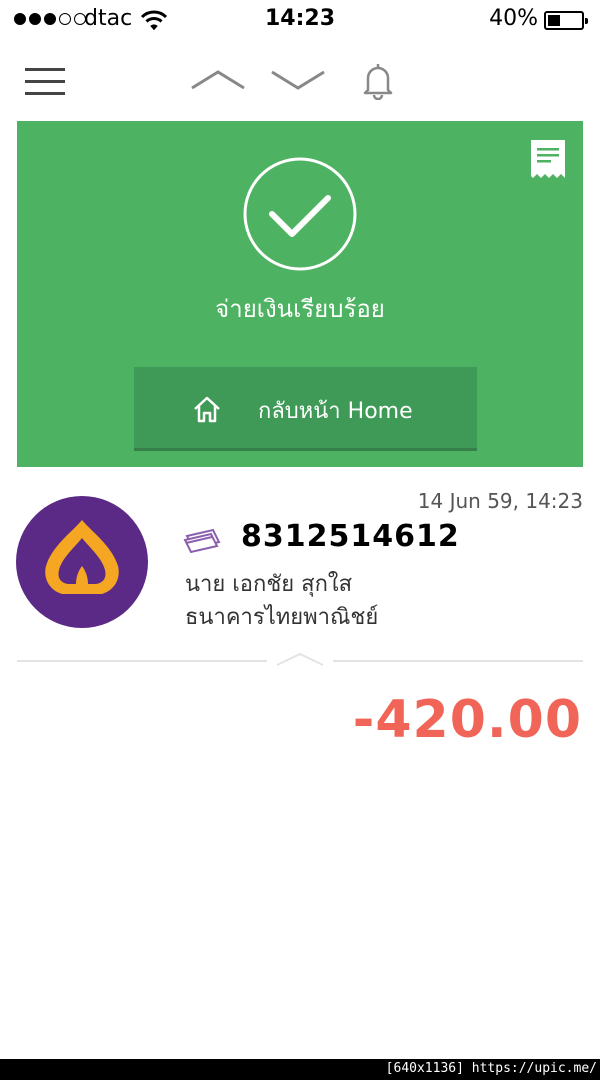  What do you see at coordinates (300, 309) in the screenshot?
I see `payment-success-message: จ่ายเงินเรียบร้อย` at bounding box center [300, 309].